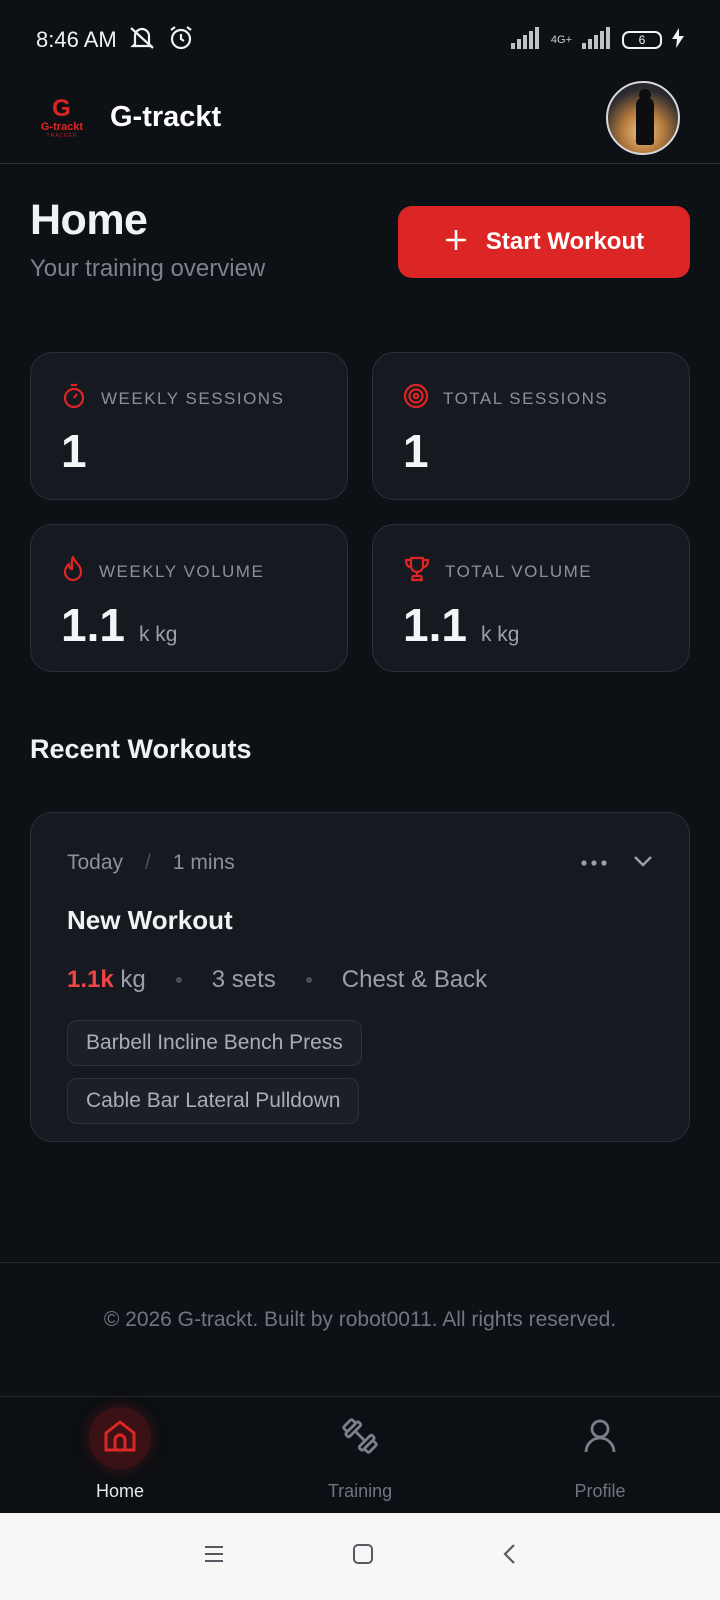  Describe the element at coordinates (360, 1438) in the screenshot. I see `dumbbell-icon` at that location.